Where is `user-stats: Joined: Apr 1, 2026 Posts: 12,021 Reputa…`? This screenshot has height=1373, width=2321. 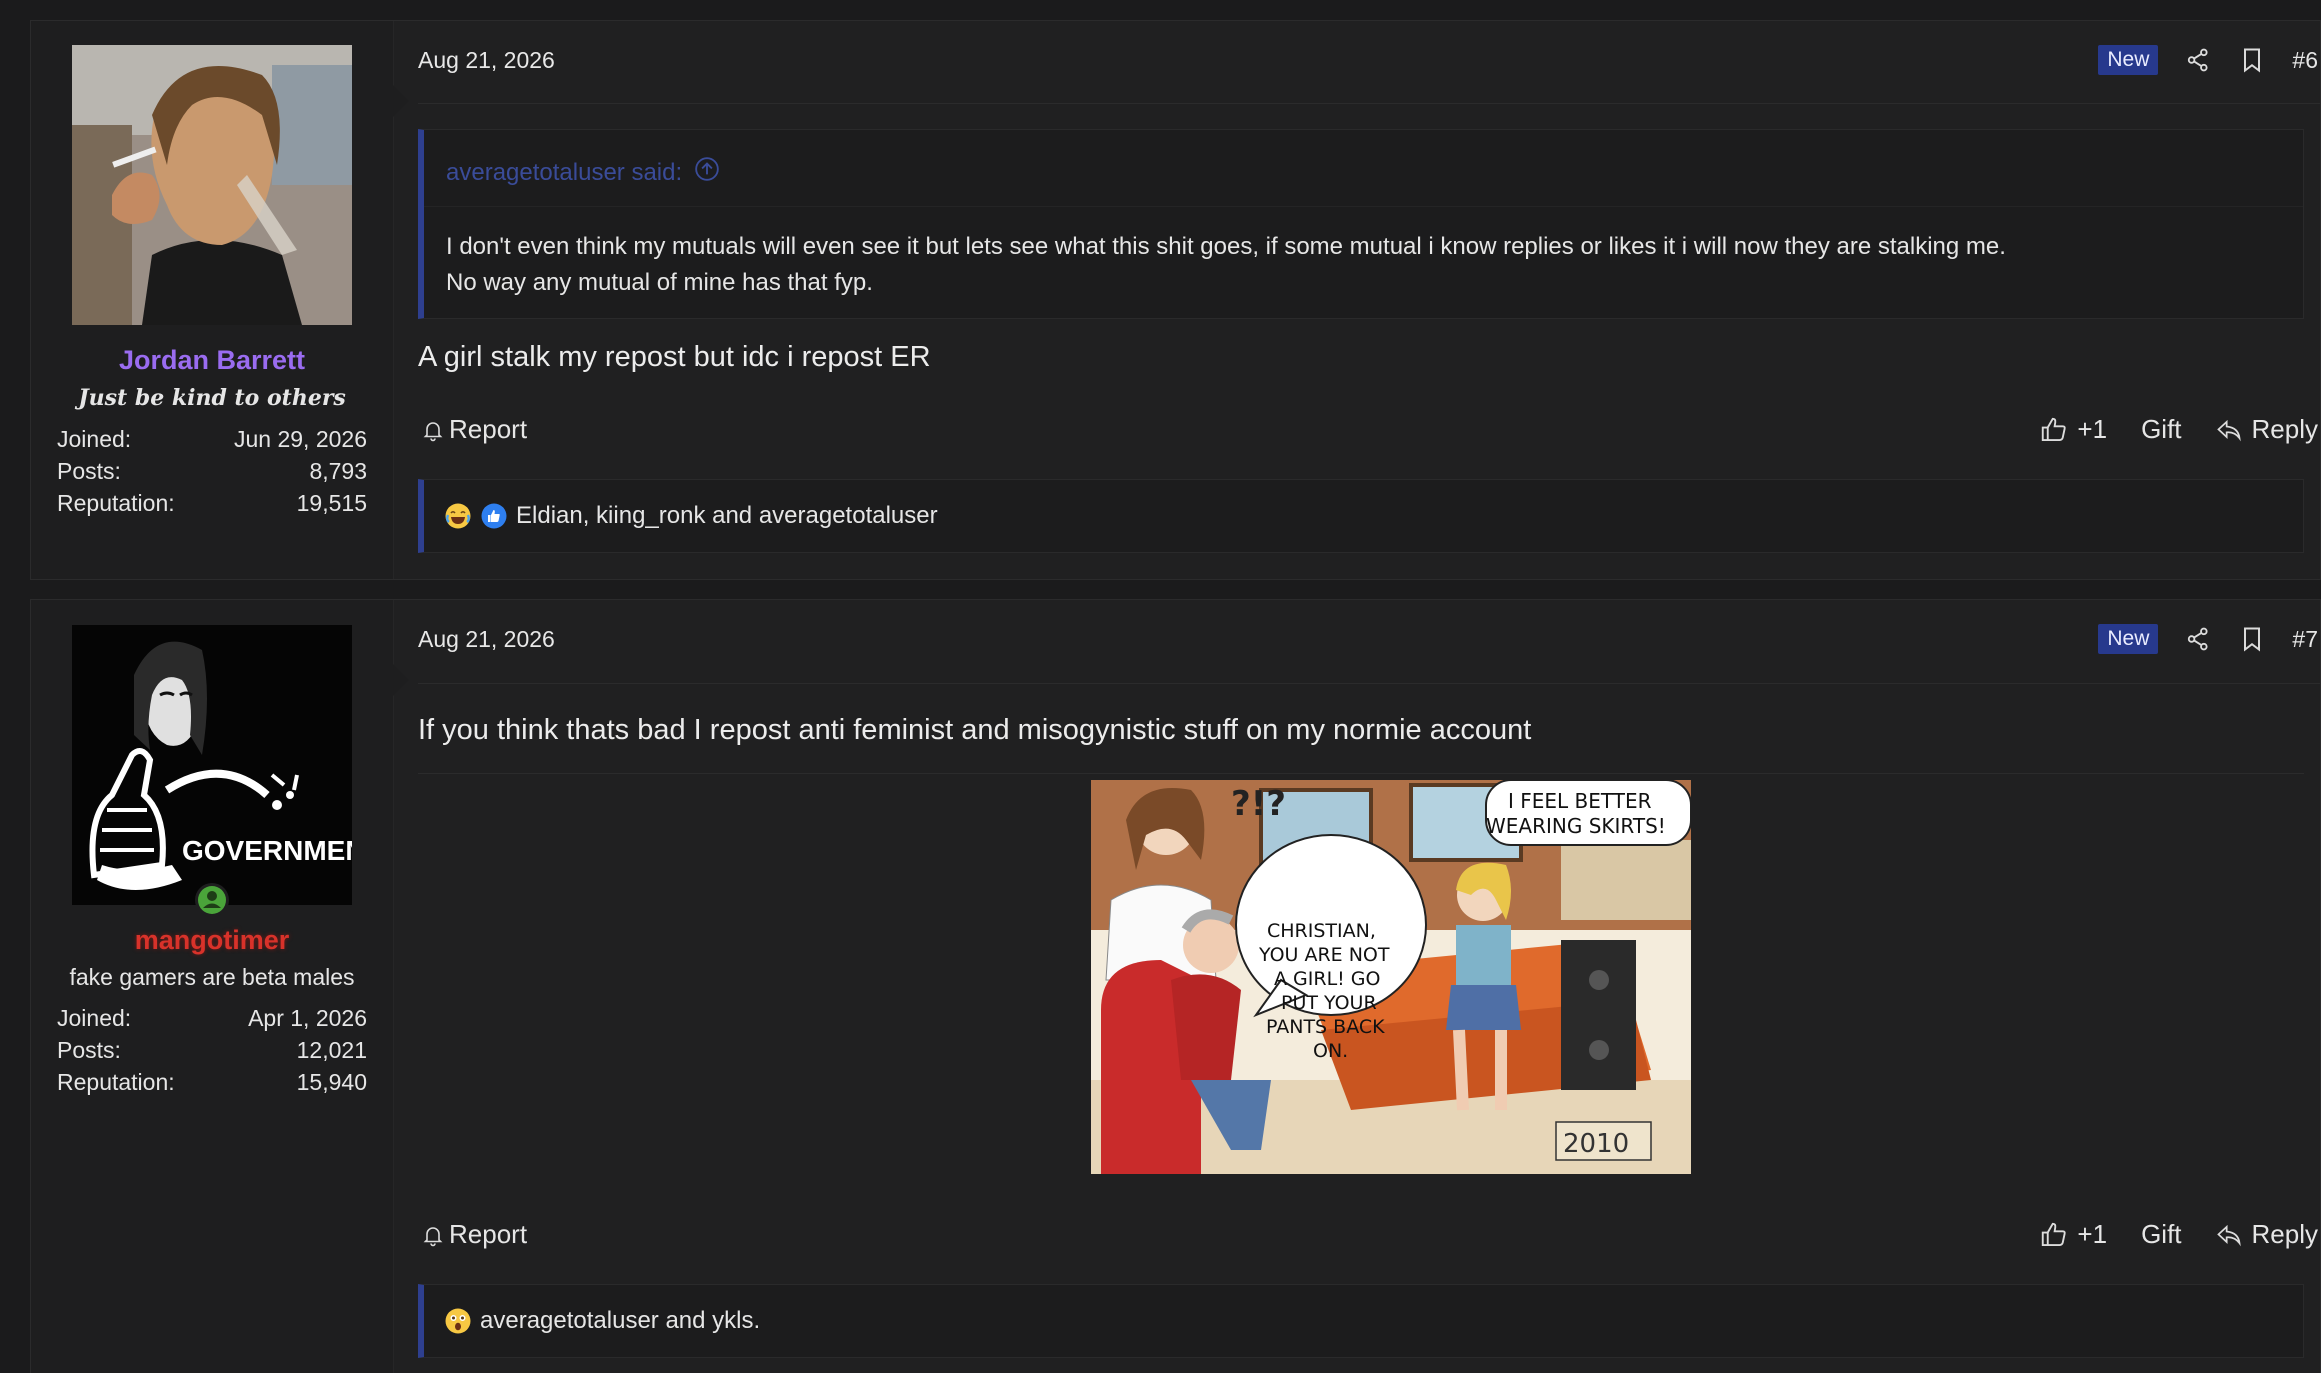 user-stats: Joined: Apr 1, 2026 Posts: 12,021 Reputa… is located at coordinates (212, 1050).